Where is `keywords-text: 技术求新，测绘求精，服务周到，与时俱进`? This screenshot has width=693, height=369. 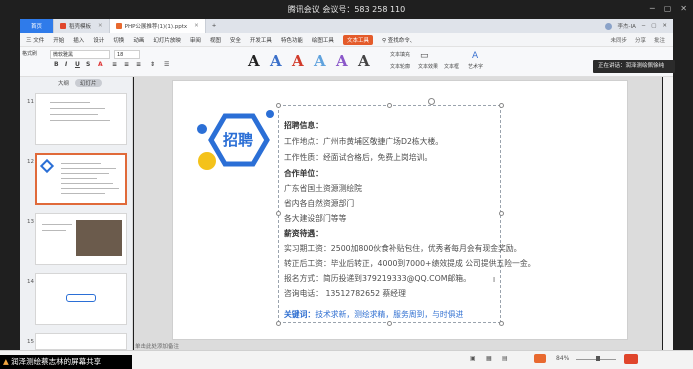
keywords-text: 技术求新，测绘求精，服务周到，与时俱进 is located at coordinates (389, 314).